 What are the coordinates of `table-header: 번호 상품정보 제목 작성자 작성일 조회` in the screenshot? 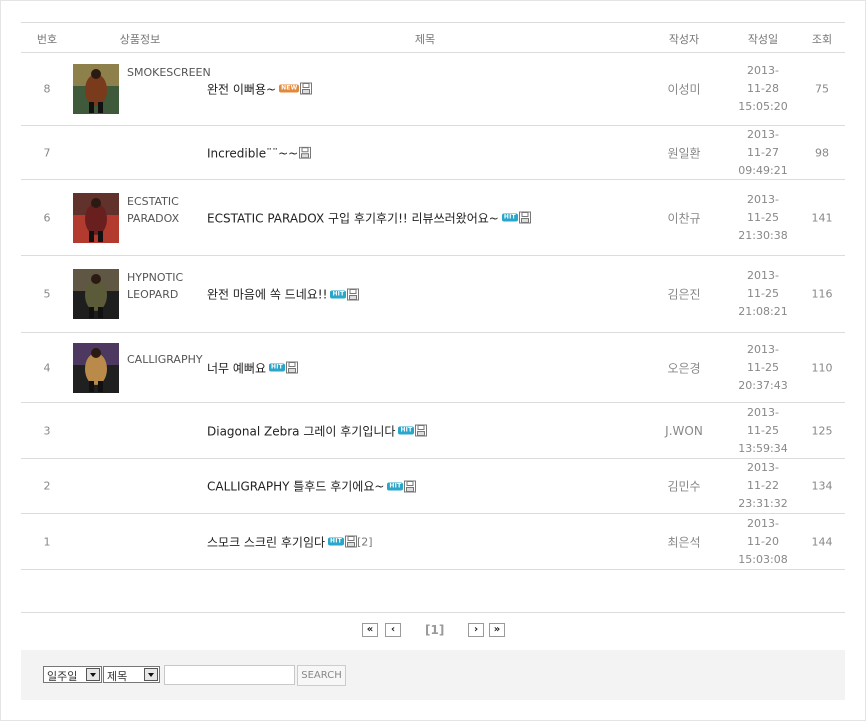 It's located at (433, 37).